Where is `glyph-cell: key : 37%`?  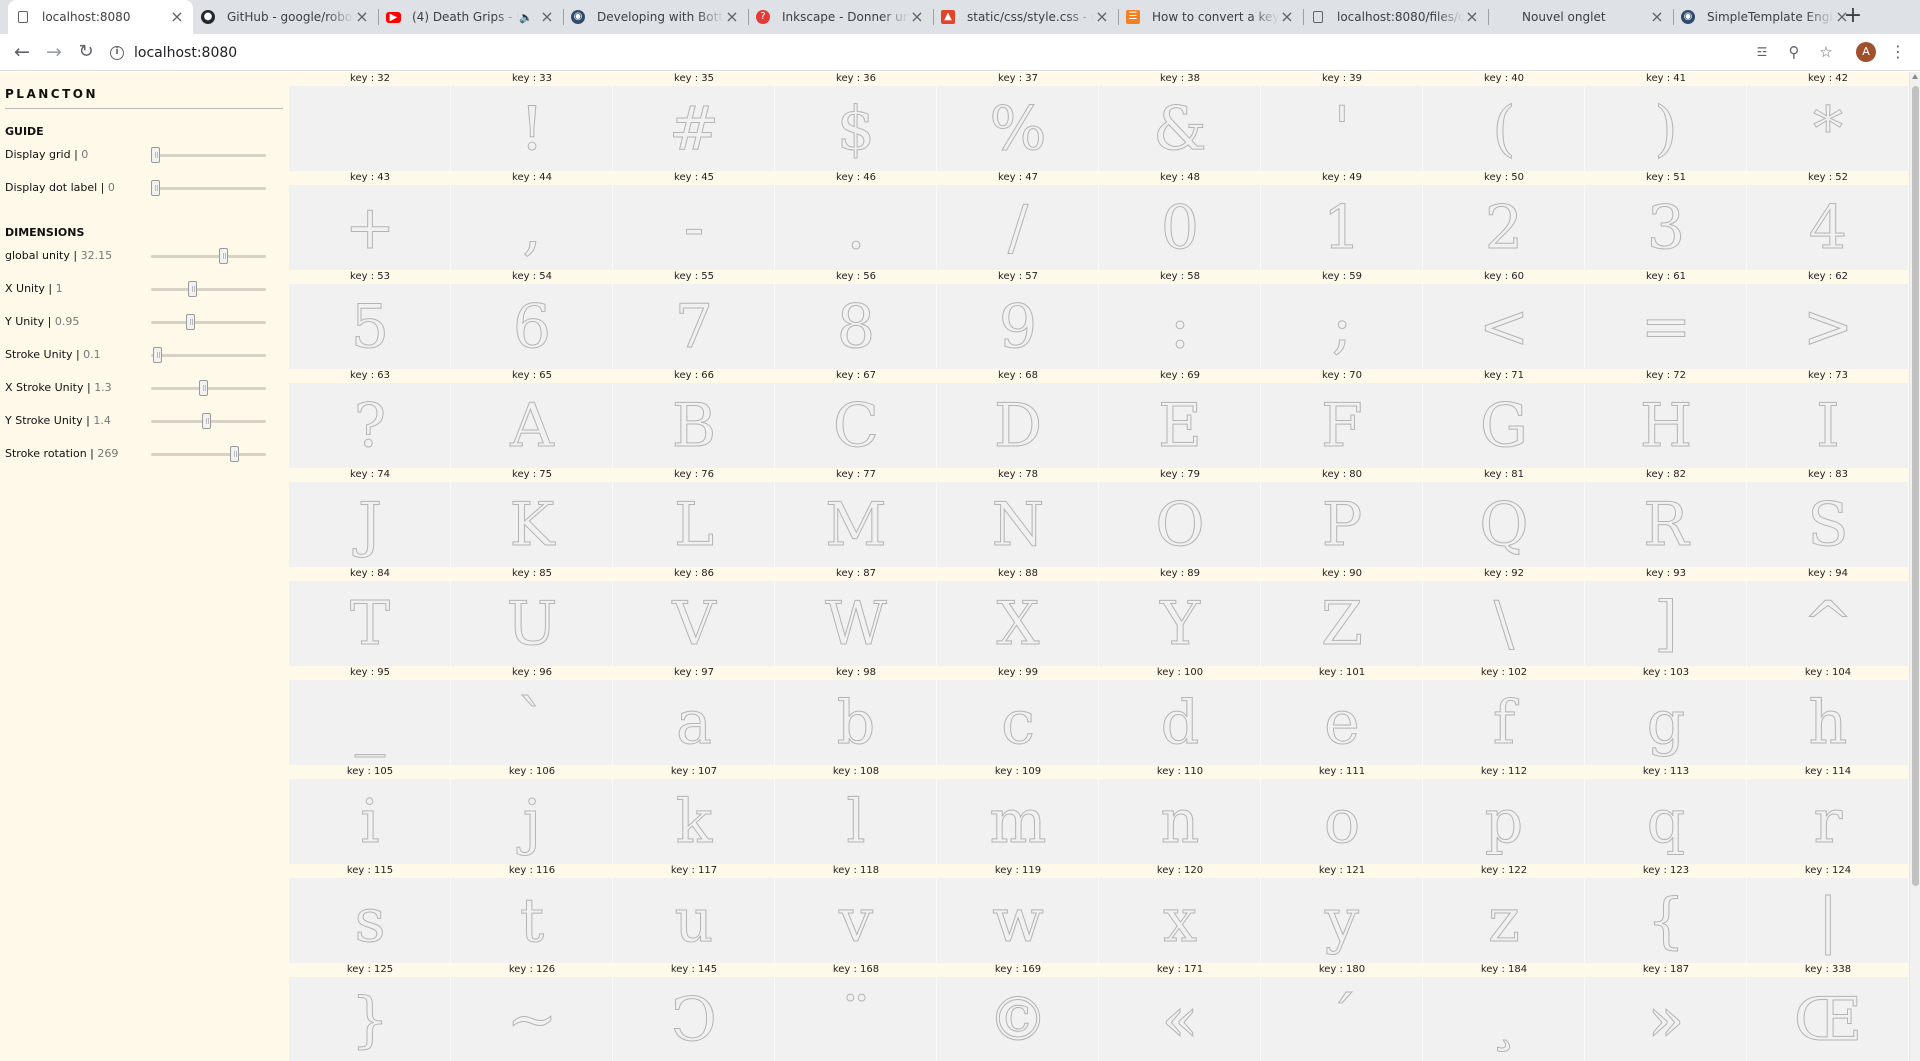 glyph-cell: key : 37% is located at coordinates (1018, 121).